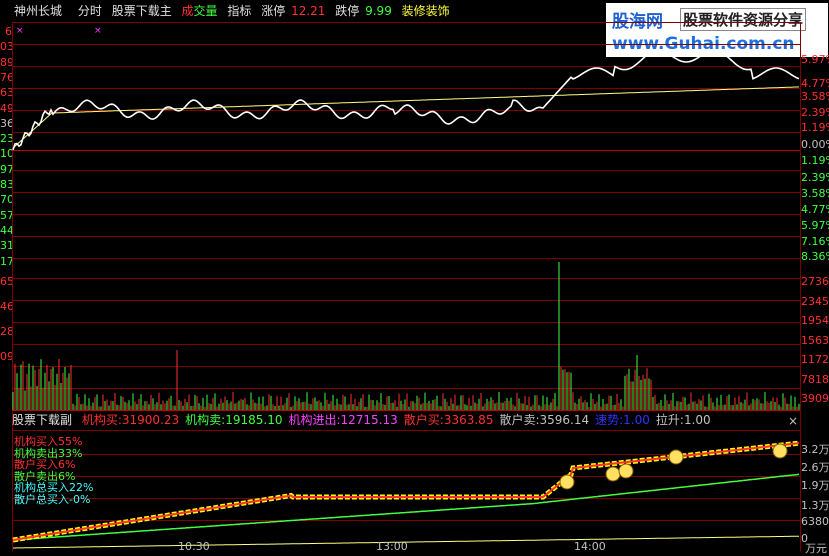 This screenshot has width=829, height=556. What do you see at coordinates (6, 230) in the screenshot?
I see `price-left-label: 44` at bounding box center [6, 230].